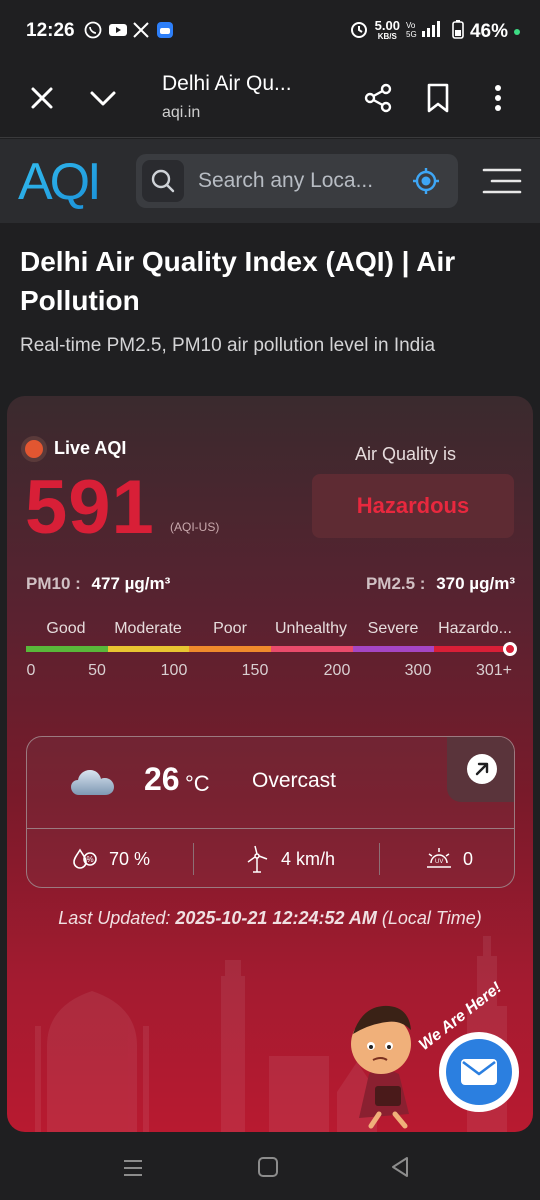 The image size is (540, 1200). I want to click on share-icon, so click(378, 98).